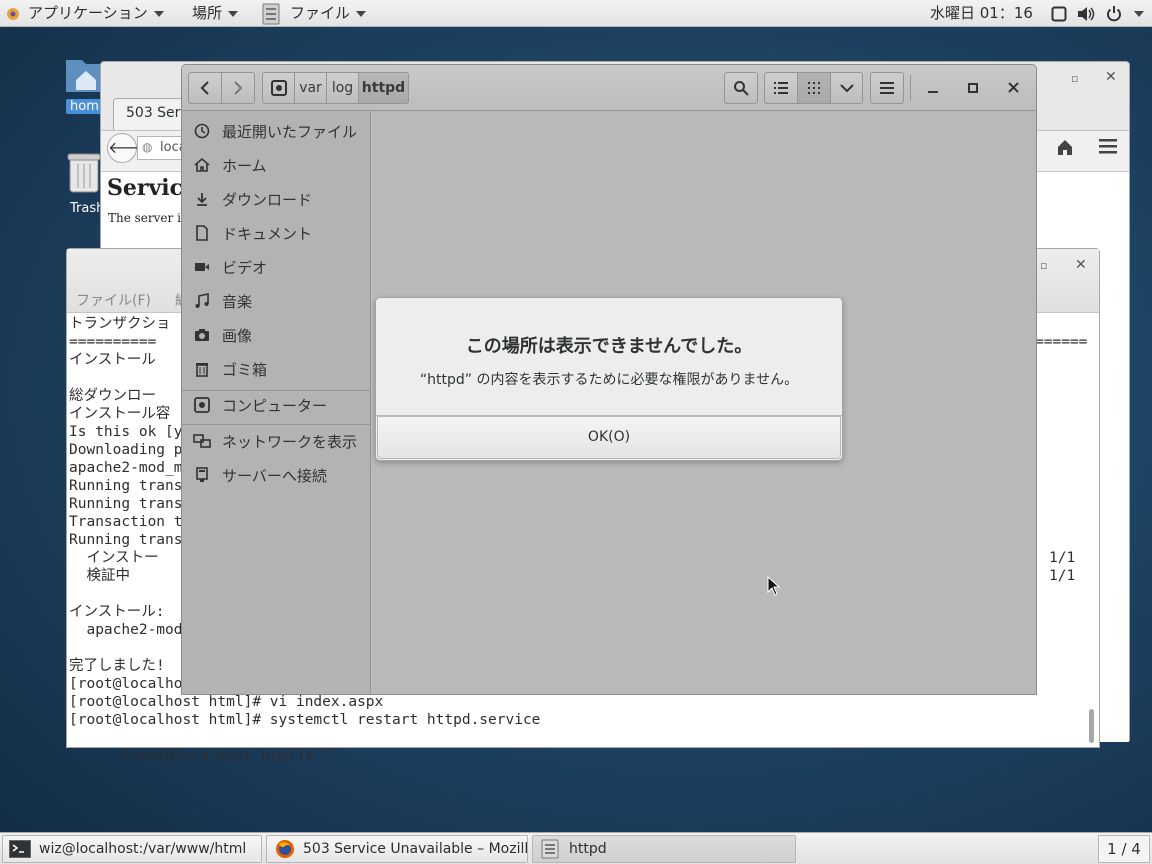 This screenshot has width=1152, height=864. Describe the element at coordinates (276, 442) in the screenshot. I see `sidebar-item-network: ネットワークを表示` at that location.